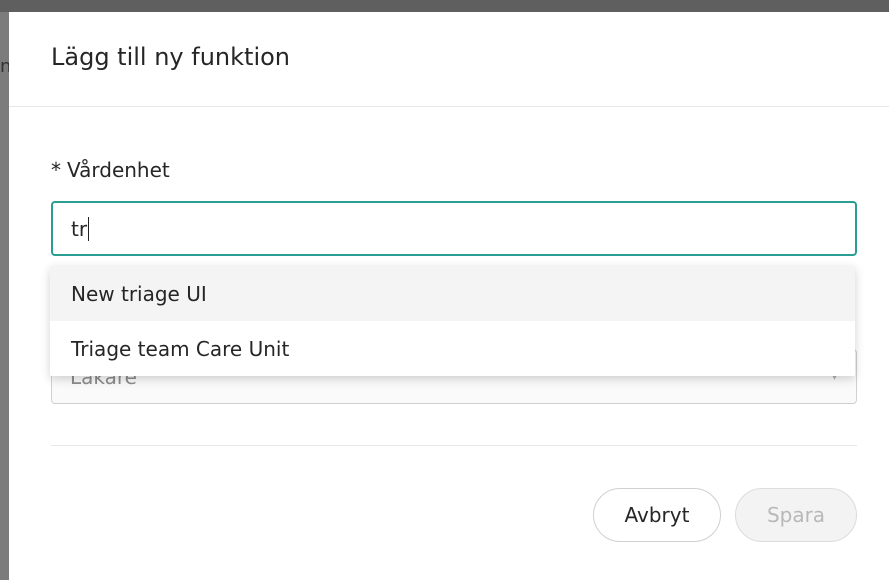 The height and width of the screenshot is (580, 889). I want to click on care-unit-input-value: tr, so click(79, 228).